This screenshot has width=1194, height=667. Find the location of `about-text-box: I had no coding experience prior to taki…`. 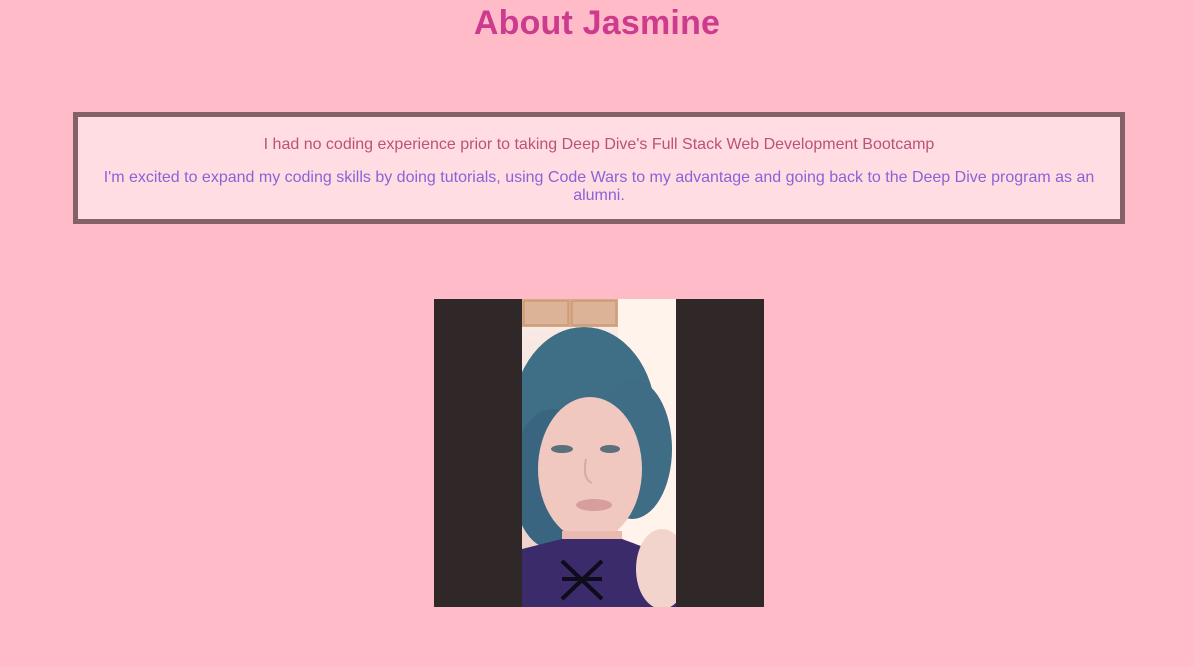

about-text-box: I had no coding experience prior to taki… is located at coordinates (599, 168).